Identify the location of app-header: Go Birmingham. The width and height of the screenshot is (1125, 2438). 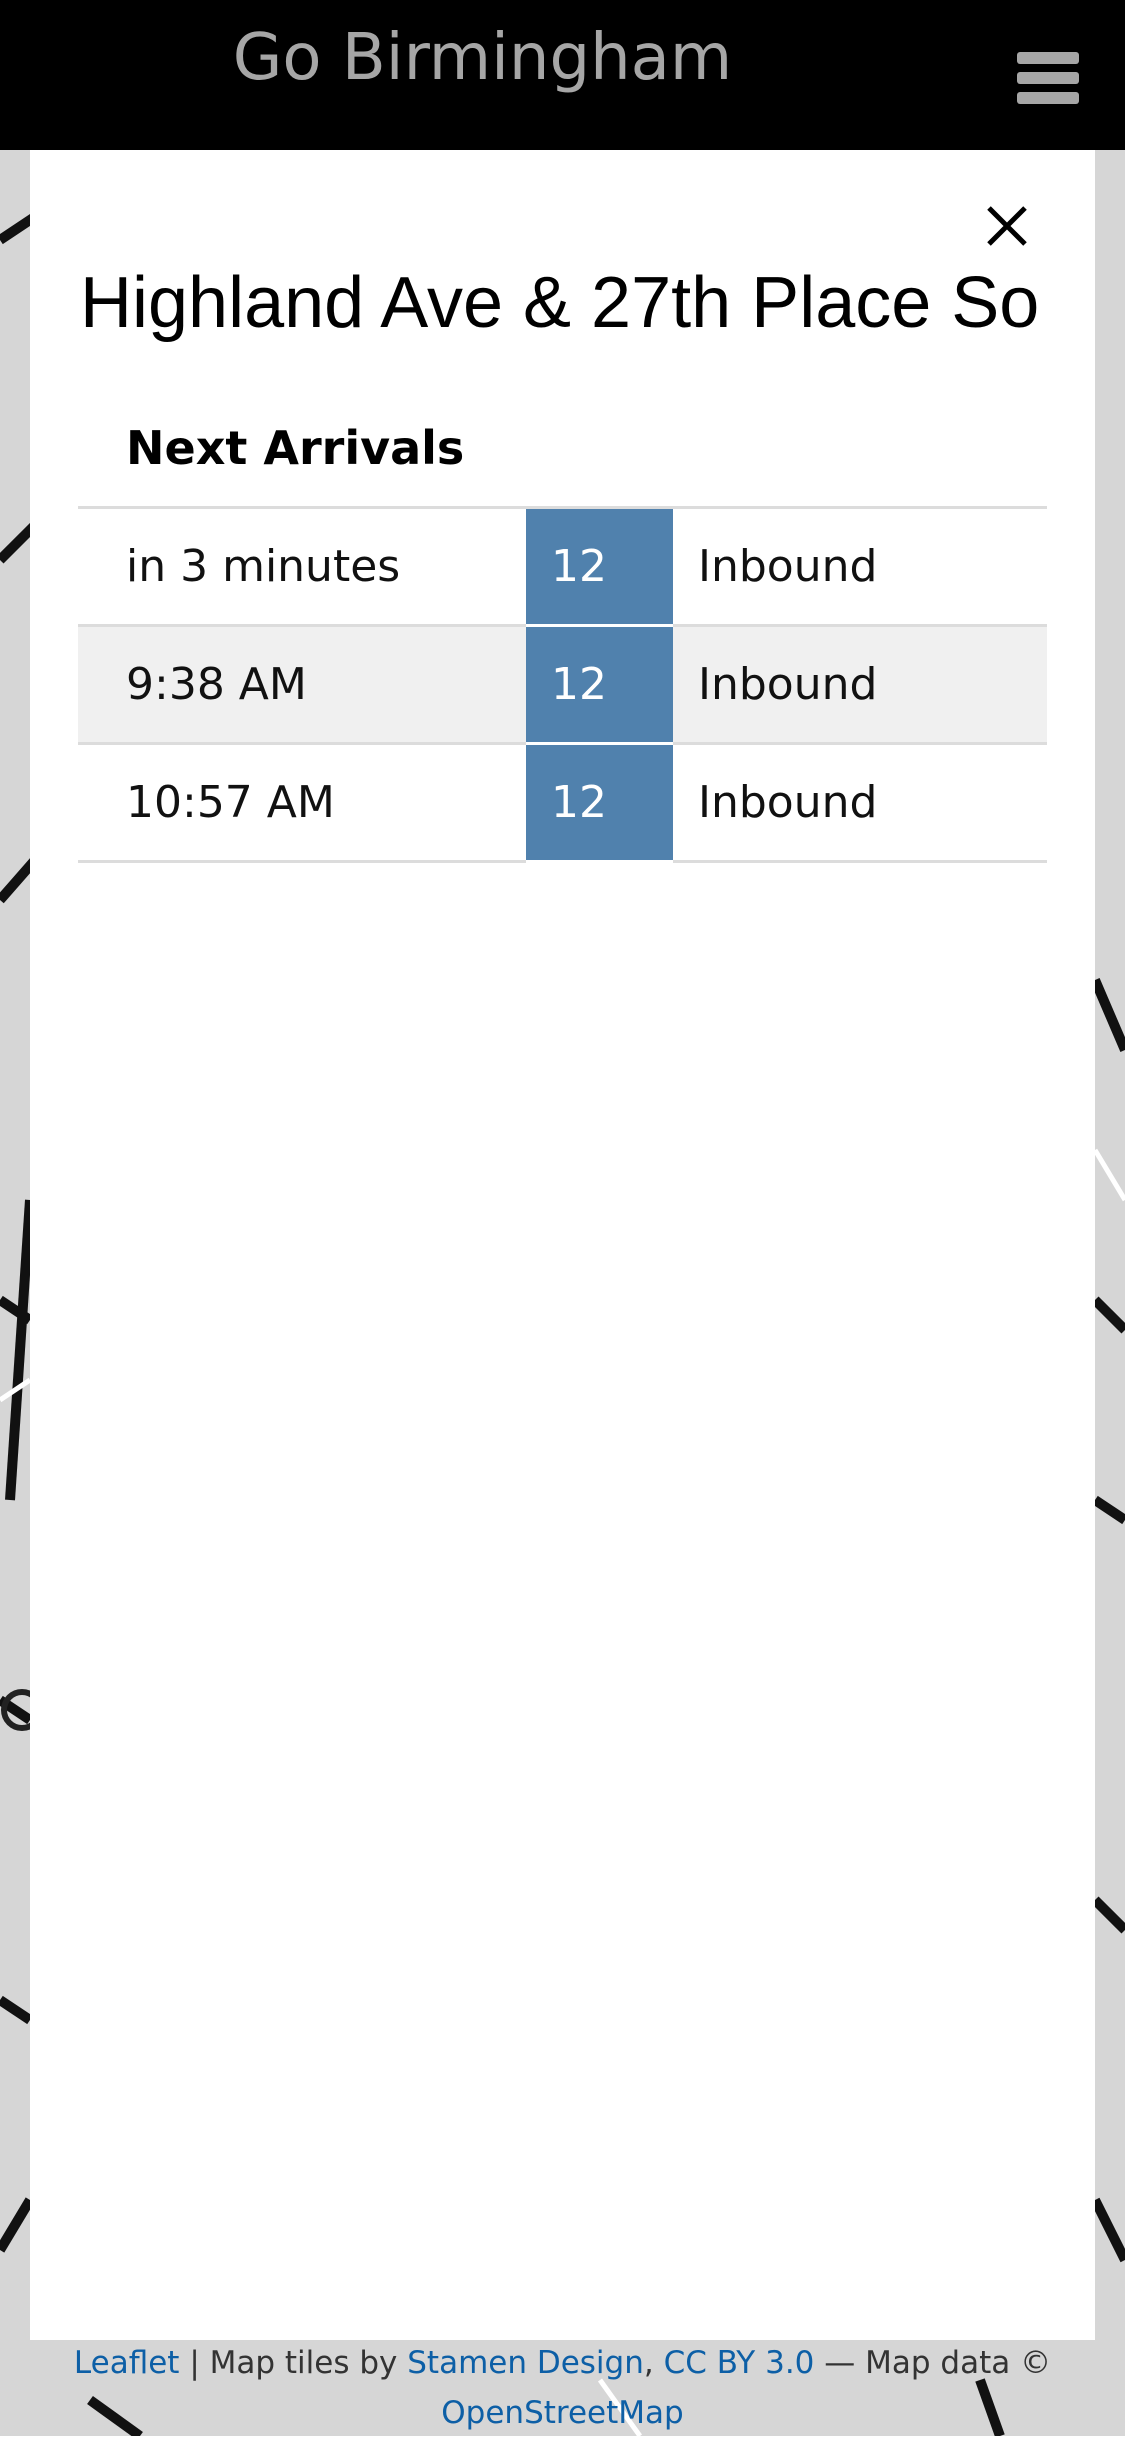
(562, 75).